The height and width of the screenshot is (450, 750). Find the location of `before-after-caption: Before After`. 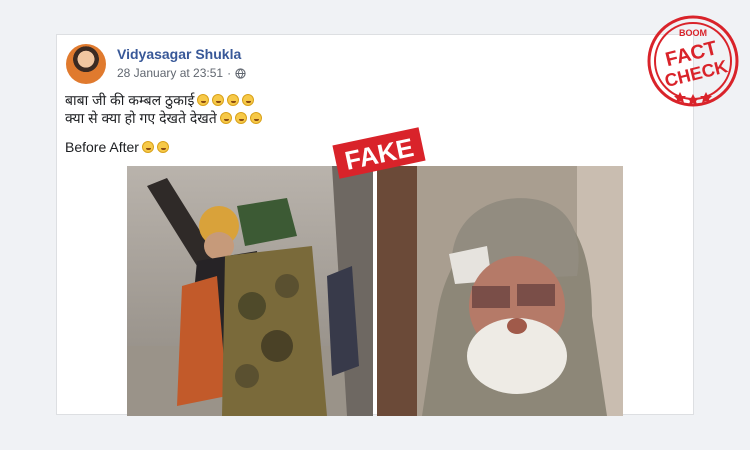

before-after-caption: Before After is located at coordinates (117, 147).